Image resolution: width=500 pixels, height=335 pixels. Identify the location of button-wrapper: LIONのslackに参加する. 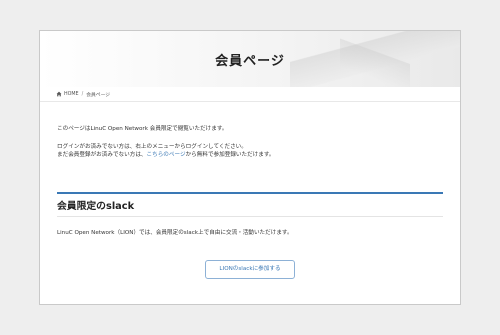
(250, 267).